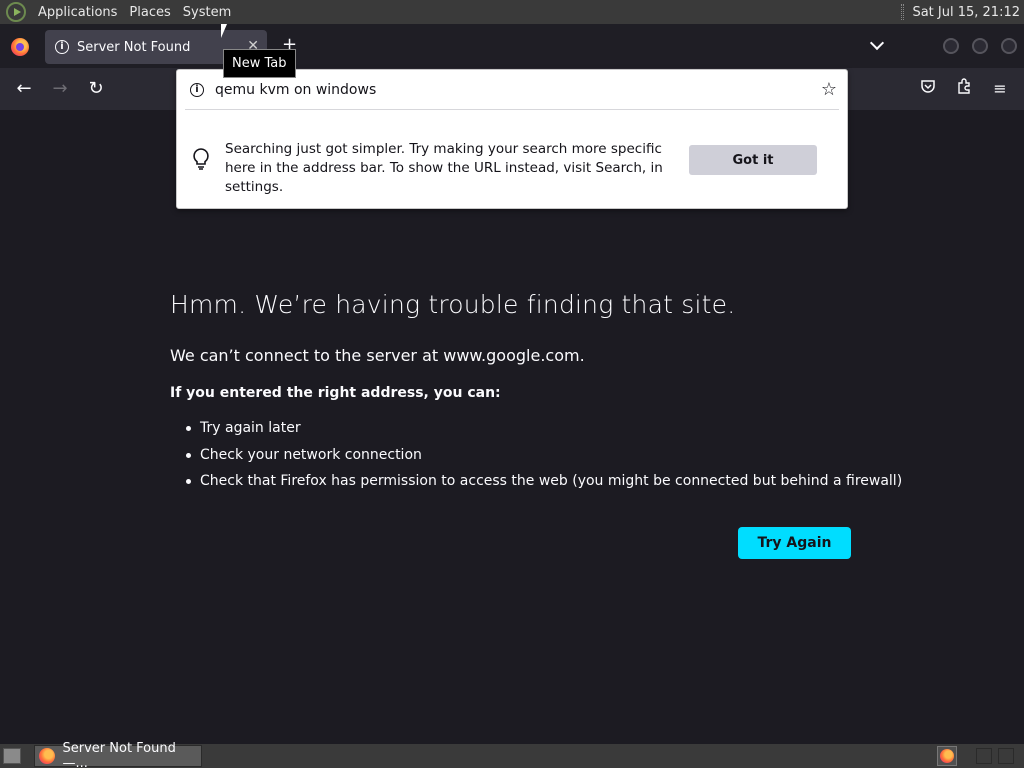 Image resolution: width=1024 pixels, height=768 pixels. What do you see at coordinates (951, 46) in the screenshot?
I see `minimize-button` at bounding box center [951, 46].